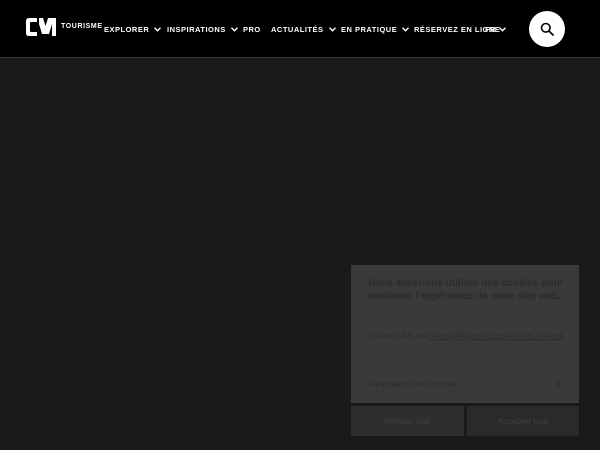 The image size is (600, 450). What do you see at coordinates (127, 29) in the screenshot?
I see `nav-label: EXPLORER` at bounding box center [127, 29].